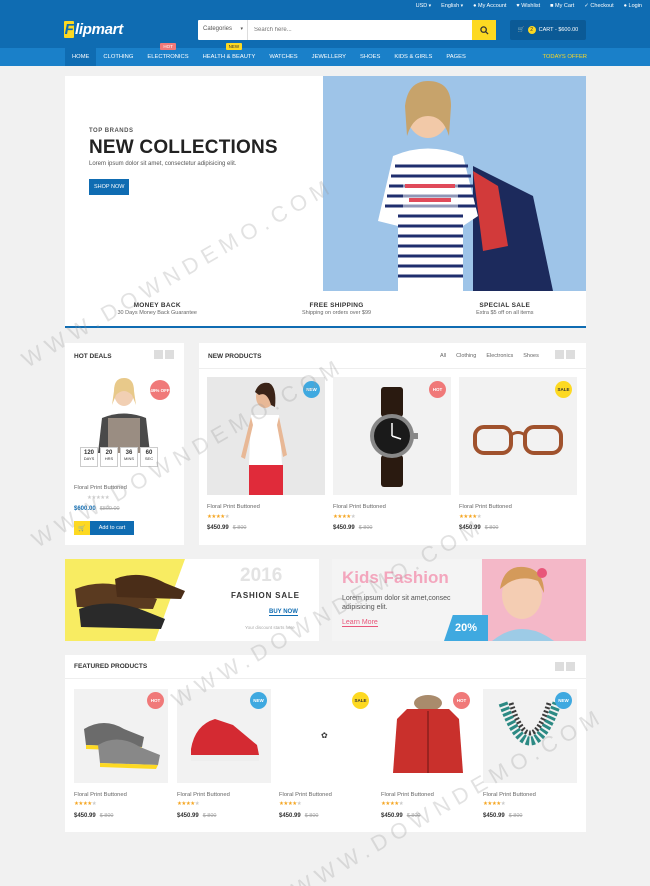 The height and width of the screenshot is (886, 650). What do you see at coordinates (82, 528) in the screenshot?
I see `cart-icon: 🛒` at bounding box center [82, 528].